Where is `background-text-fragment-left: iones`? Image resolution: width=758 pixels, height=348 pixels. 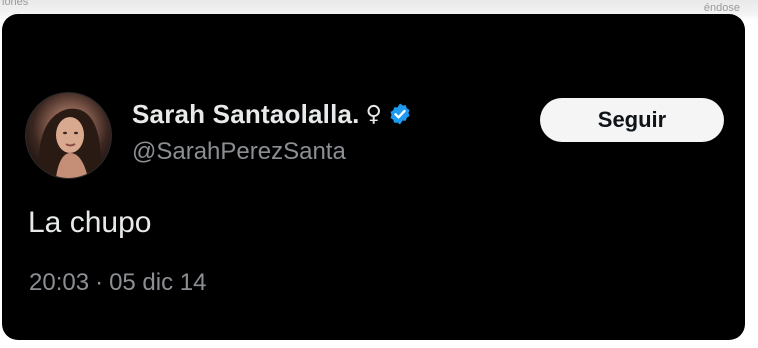 background-text-fragment-left: iones is located at coordinates (15, 4).